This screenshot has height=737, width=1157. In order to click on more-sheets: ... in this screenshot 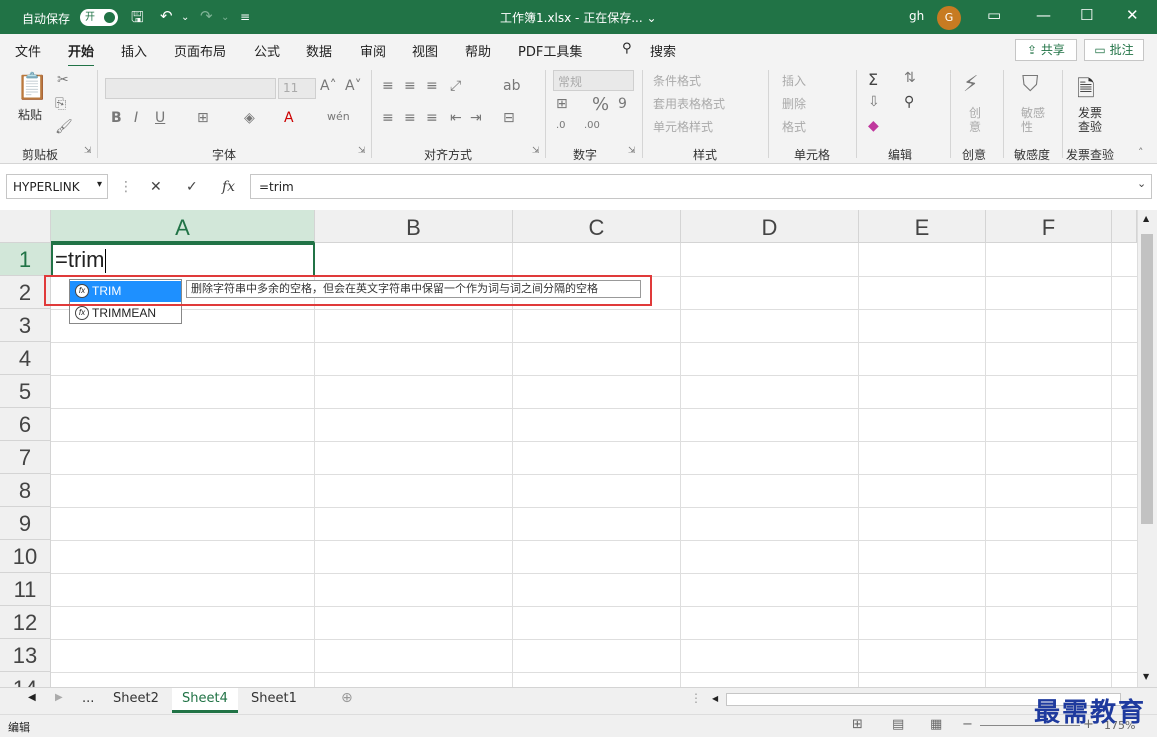, I will do `click(88, 700)`.